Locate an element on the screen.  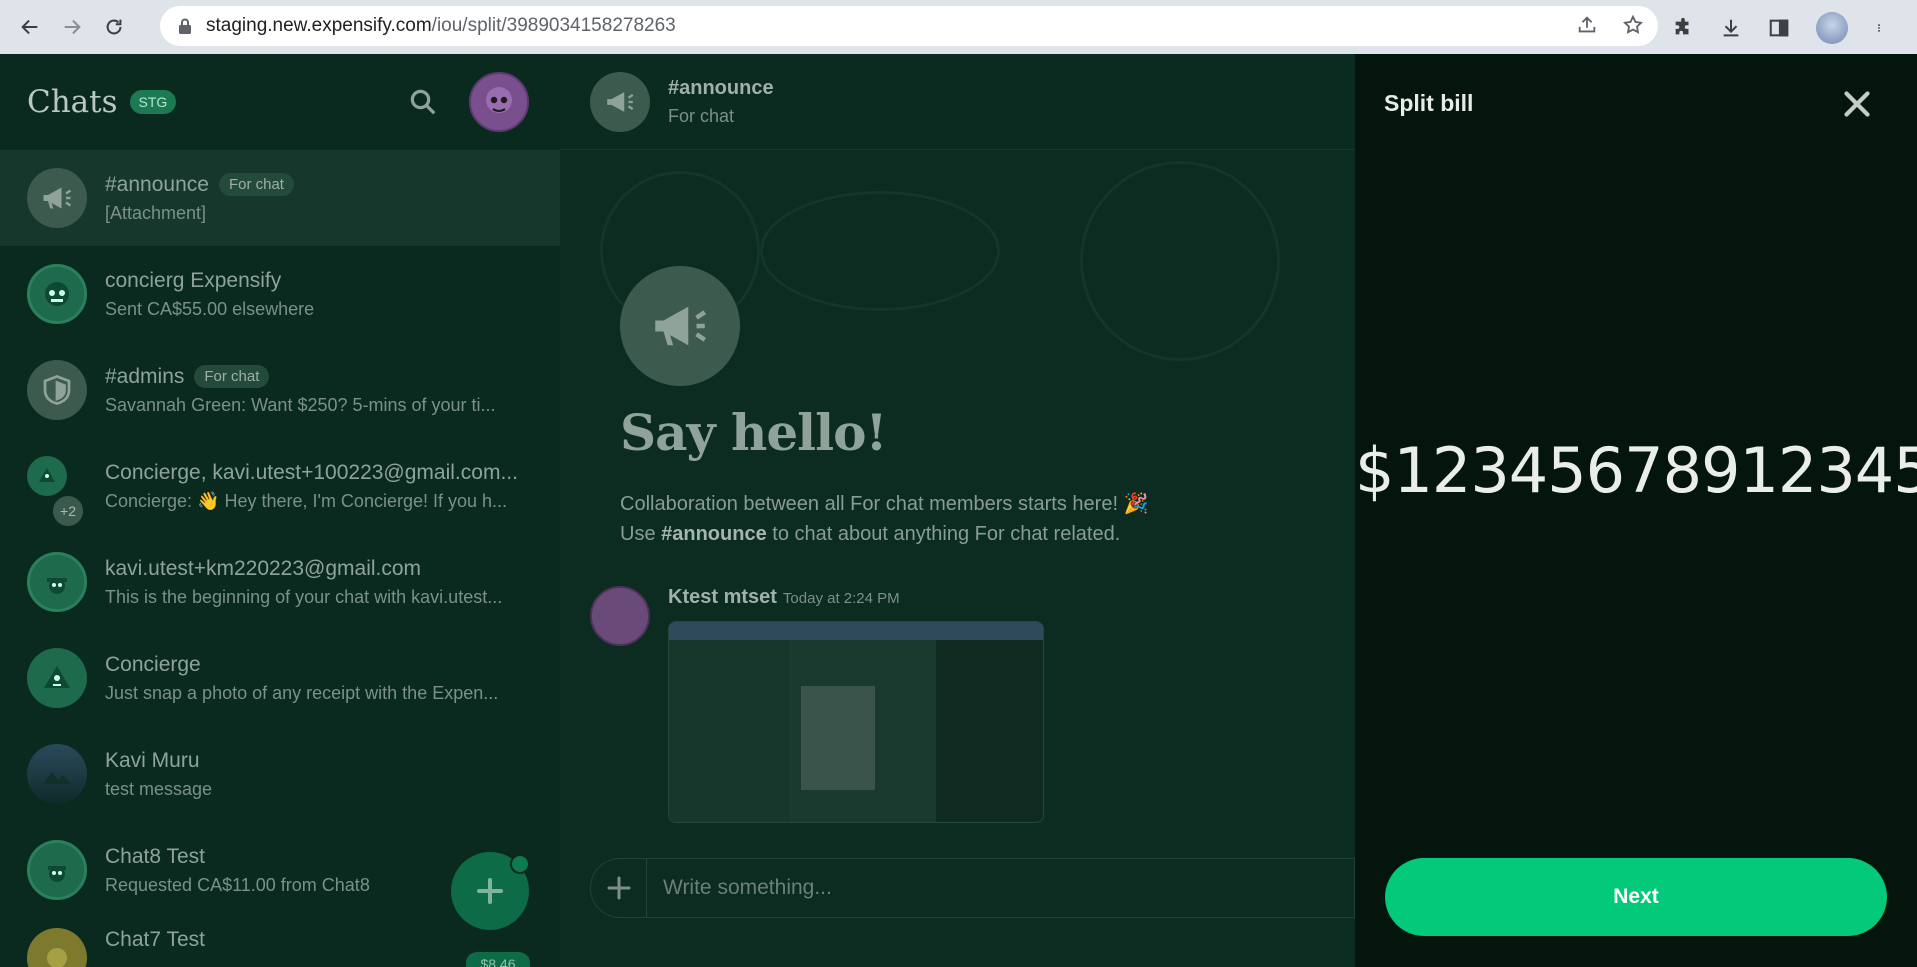
chat-name: Chat7 Test is located at coordinates (155, 939).